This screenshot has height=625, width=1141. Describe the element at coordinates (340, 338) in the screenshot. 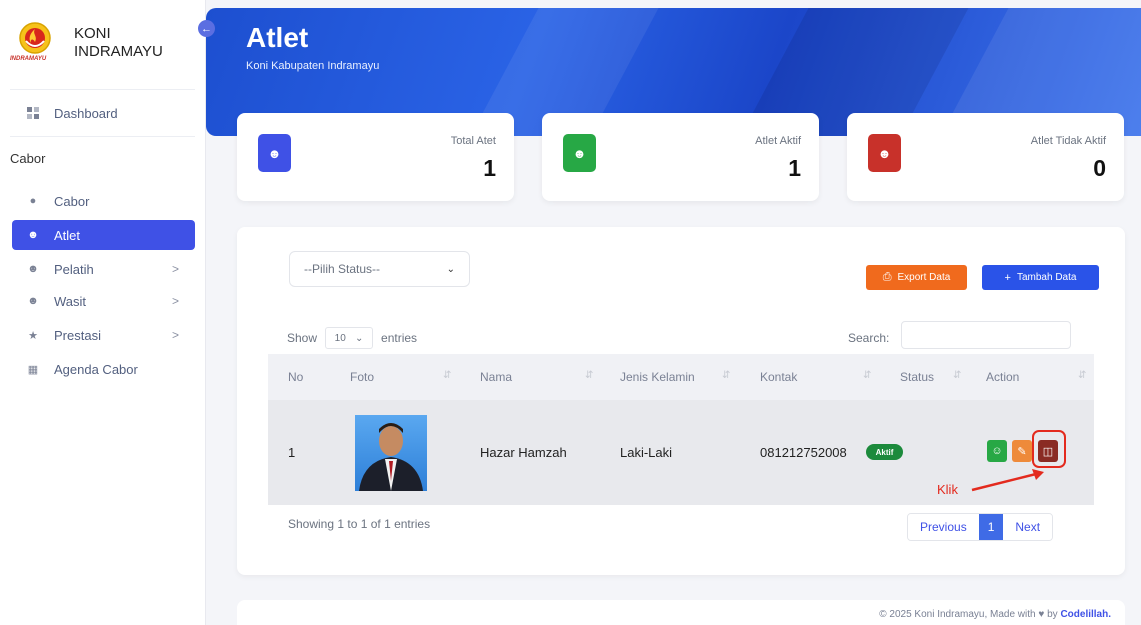

I see `length-value: 10` at that location.